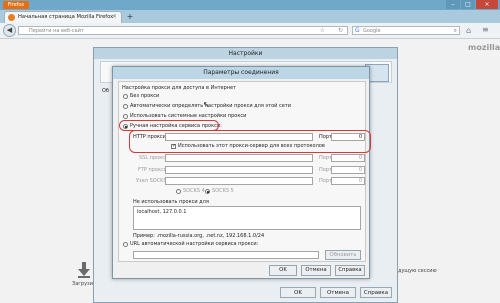 The width and height of the screenshot is (500, 303). I want to click on restore-session-label: дущую сессию, so click(417, 271).